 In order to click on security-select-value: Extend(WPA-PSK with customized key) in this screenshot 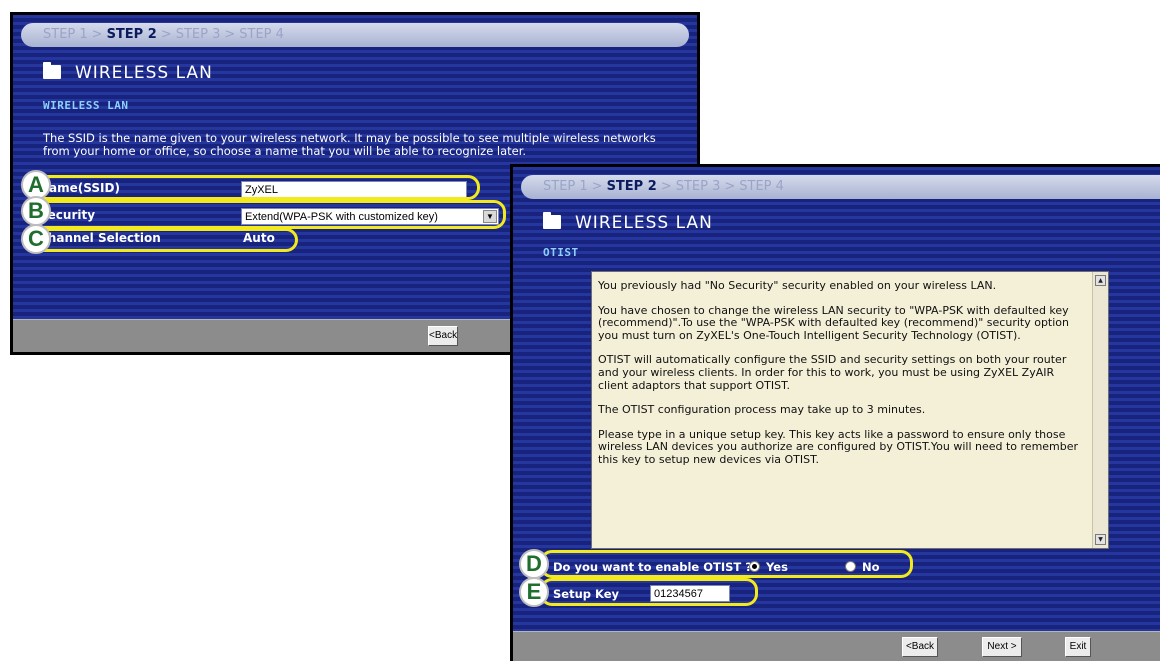, I will do `click(341, 217)`.